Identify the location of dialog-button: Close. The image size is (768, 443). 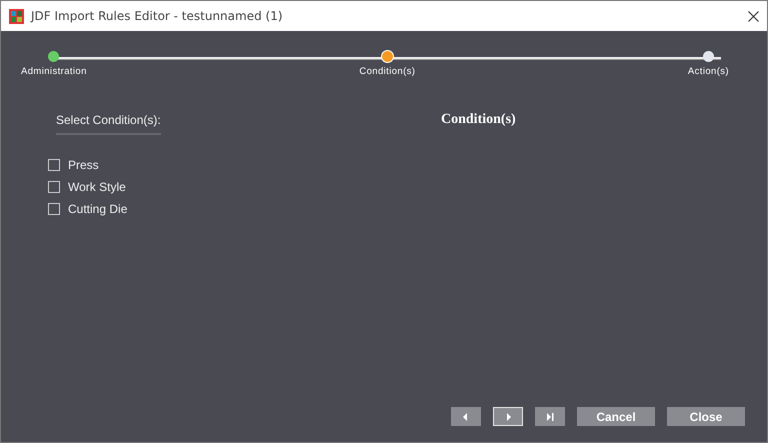
(706, 416).